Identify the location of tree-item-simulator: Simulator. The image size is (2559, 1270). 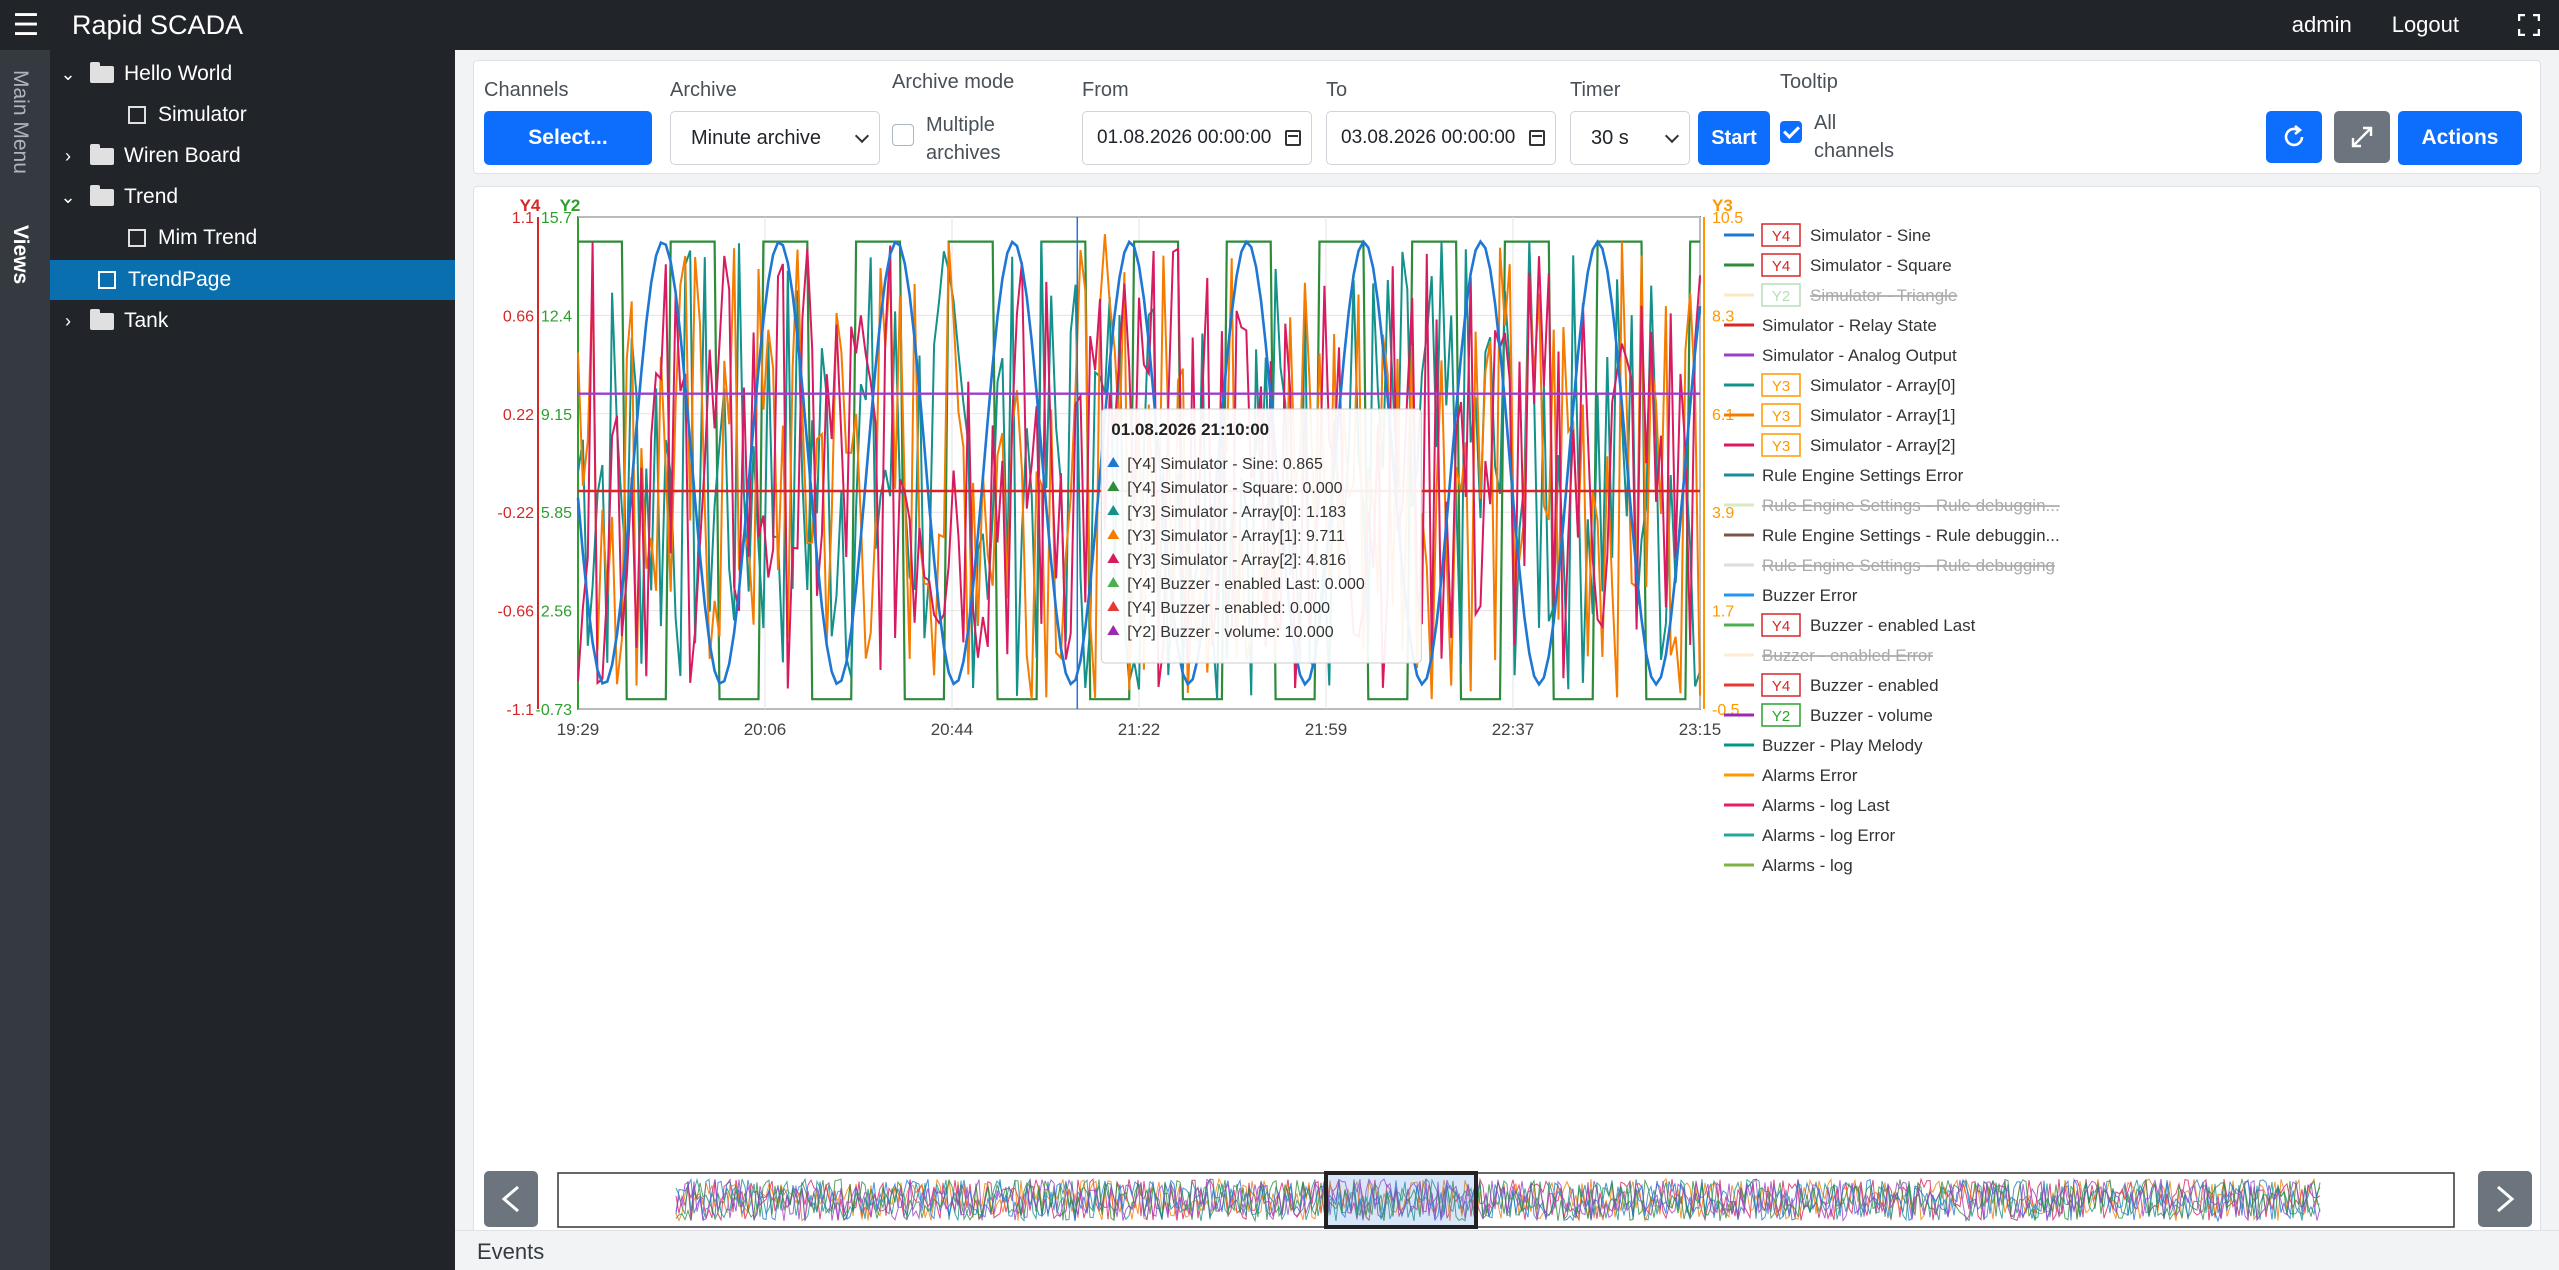
(252, 115).